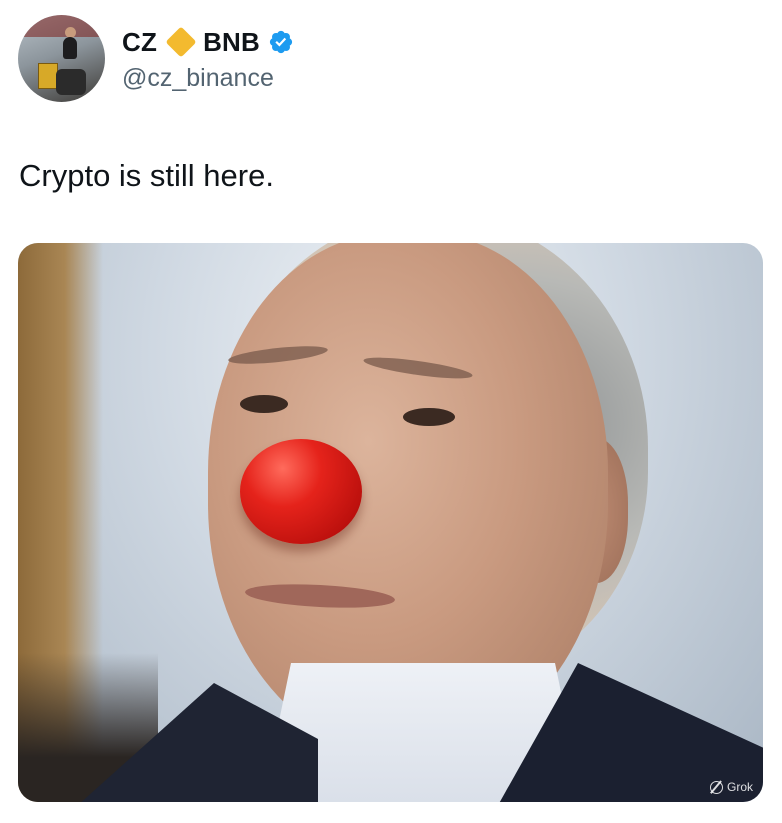  I want to click on author-name-last: BNB, so click(231, 42).